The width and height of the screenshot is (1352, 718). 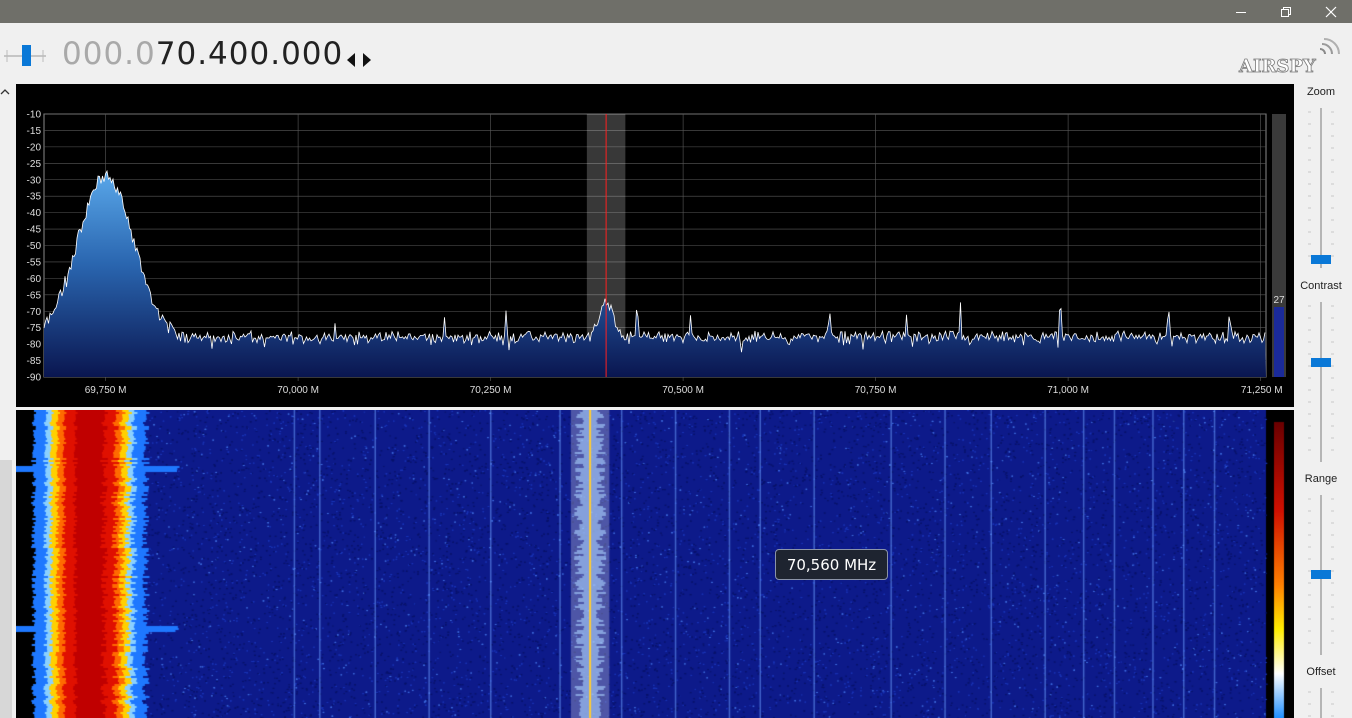 What do you see at coordinates (367, 60) in the screenshot?
I see `tune-right-icon` at bounding box center [367, 60].